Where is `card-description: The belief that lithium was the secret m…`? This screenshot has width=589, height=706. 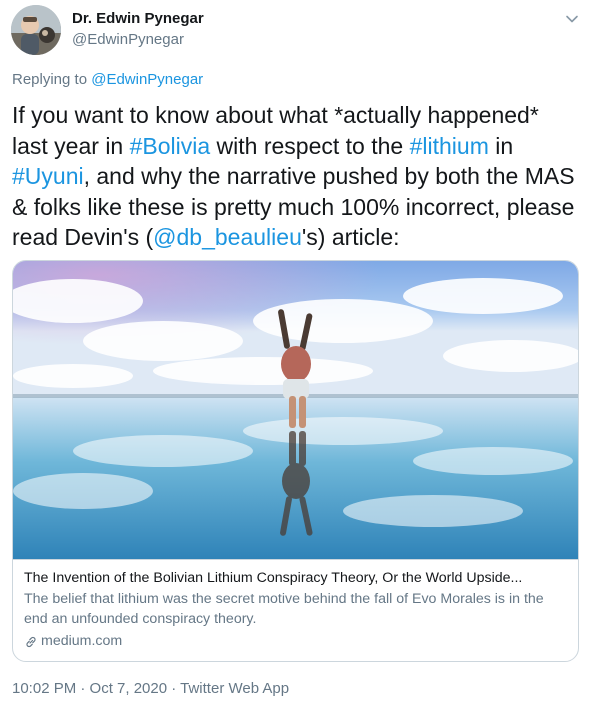 card-description: The belief that lithium was the secret m… is located at coordinates (284, 609).